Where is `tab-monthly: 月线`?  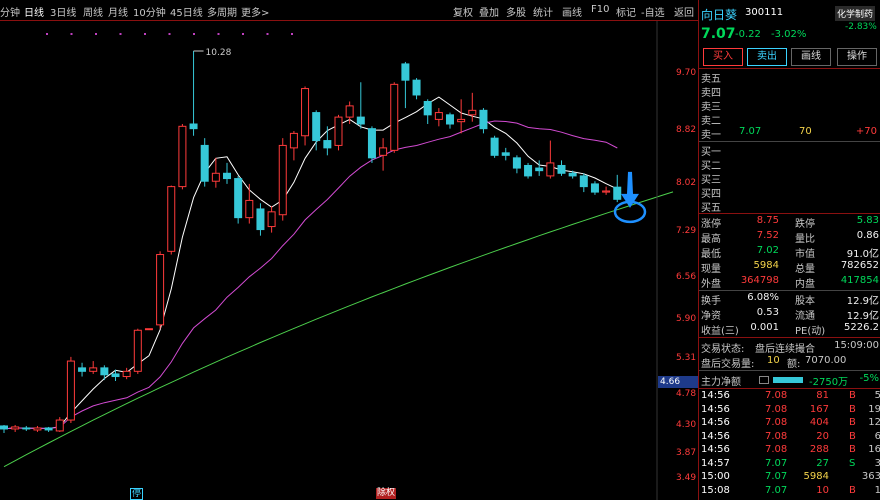
tab-monthly: 月线 is located at coordinates (118, 11).